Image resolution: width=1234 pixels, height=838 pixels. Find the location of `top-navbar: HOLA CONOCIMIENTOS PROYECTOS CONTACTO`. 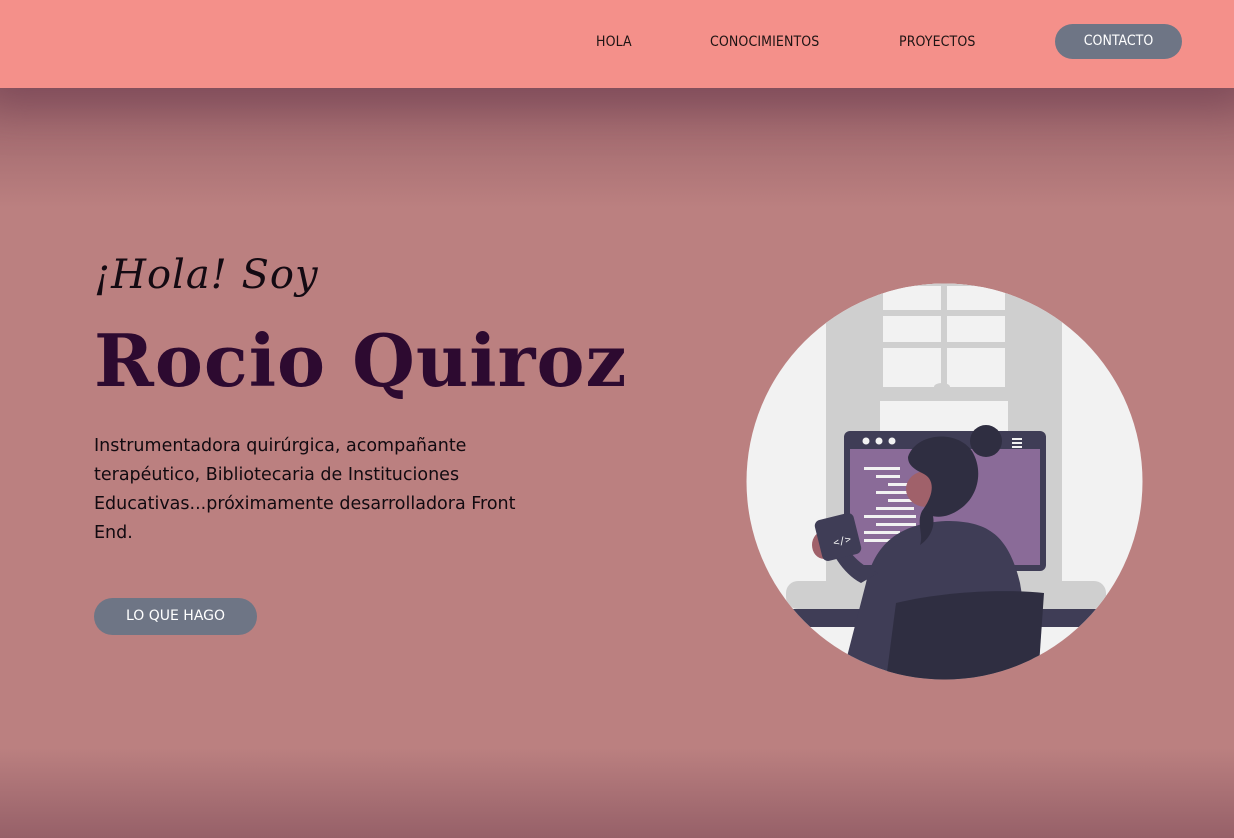

top-navbar: HOLA CONOCIMIENTOS PROYECTOS CONTACTO is located at coordinates (617, 44).